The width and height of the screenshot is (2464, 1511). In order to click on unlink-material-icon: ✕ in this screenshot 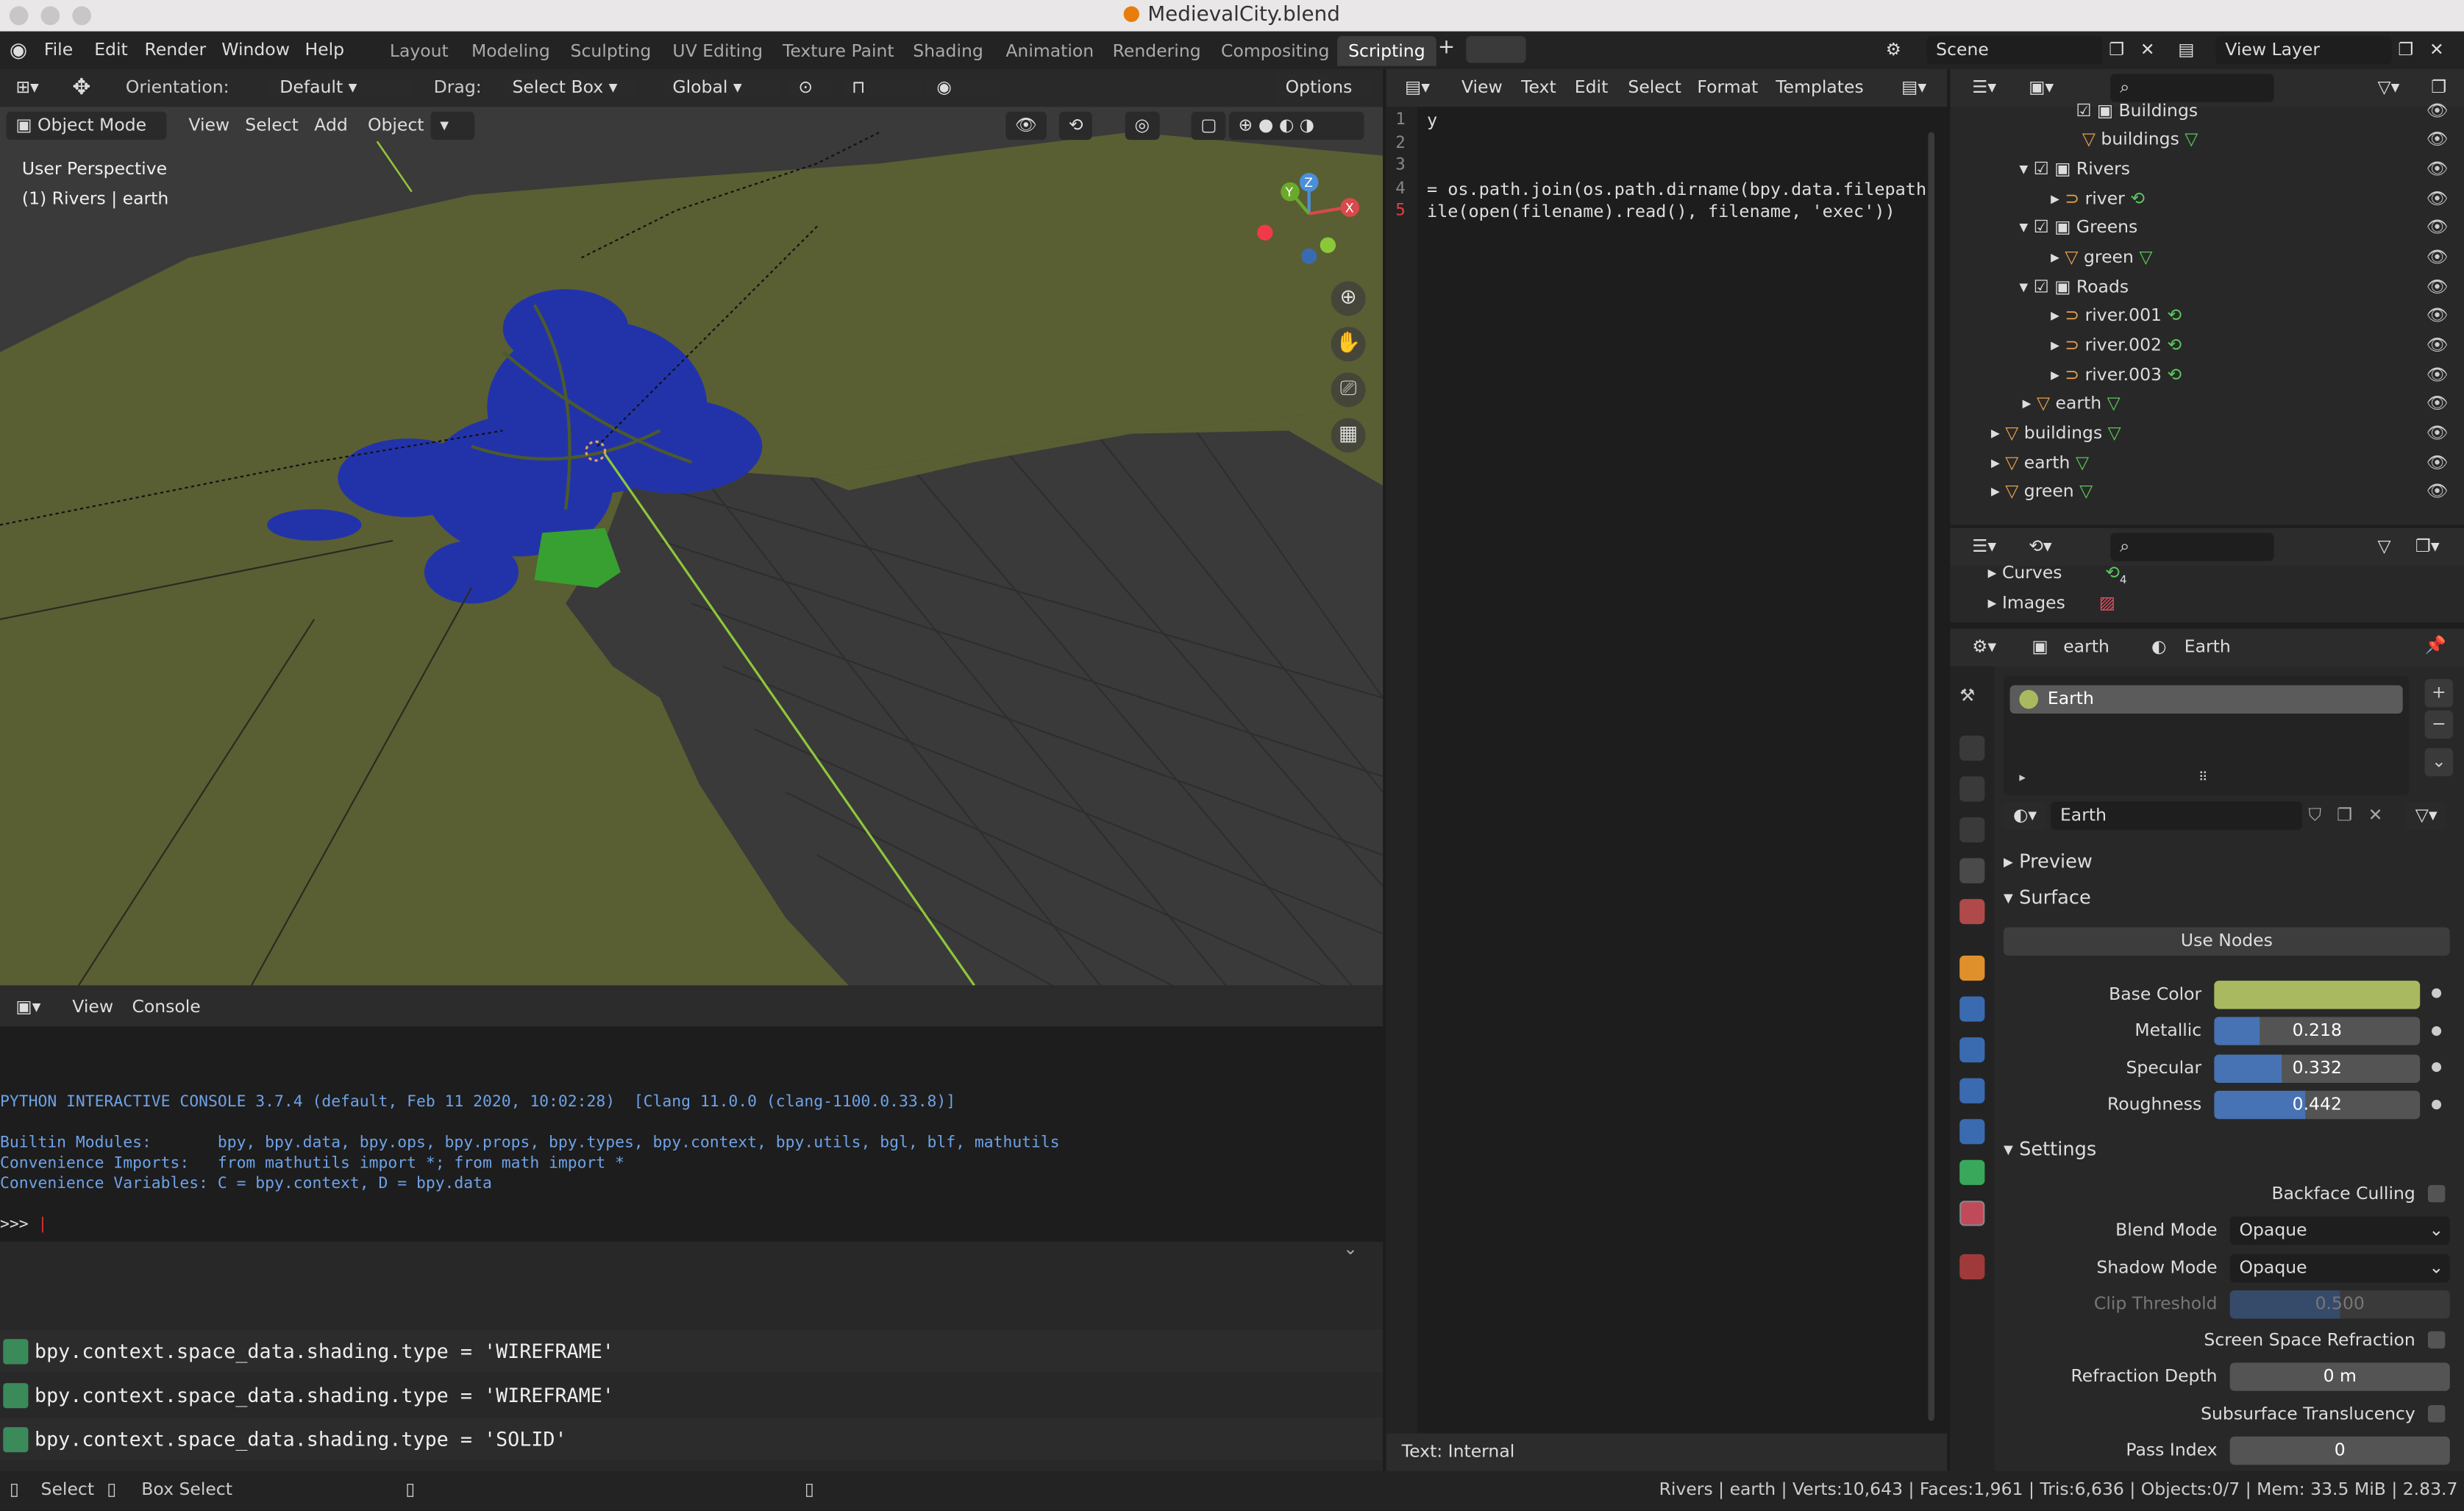, I will do `click(2375, 815)`.